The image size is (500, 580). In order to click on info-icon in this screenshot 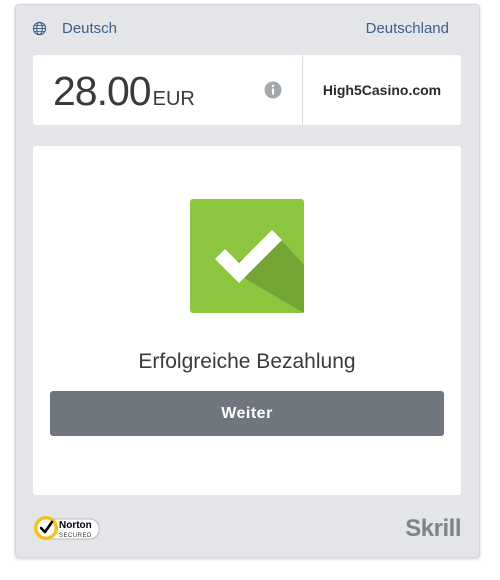, I will do `click(273, 90)`.